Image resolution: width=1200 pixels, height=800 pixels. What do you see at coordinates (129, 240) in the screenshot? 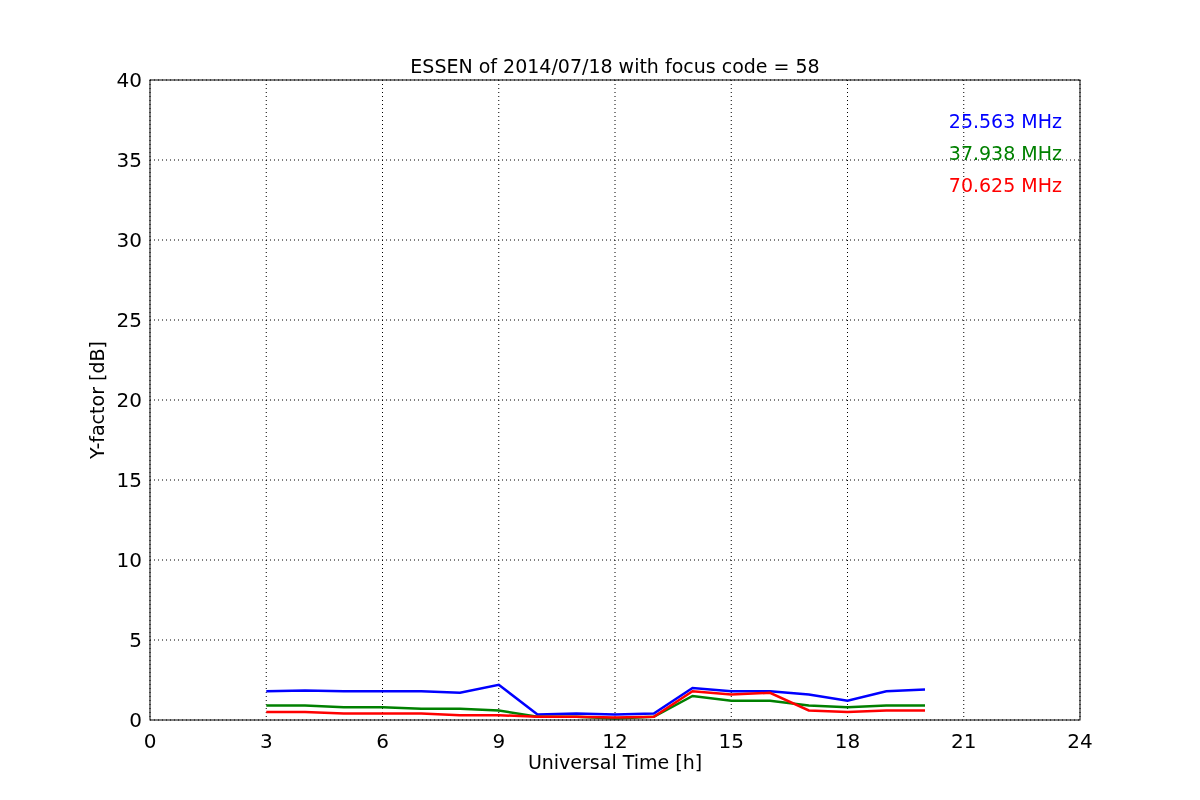
I see `tick-label: 30` at bounding box center [129, 240].